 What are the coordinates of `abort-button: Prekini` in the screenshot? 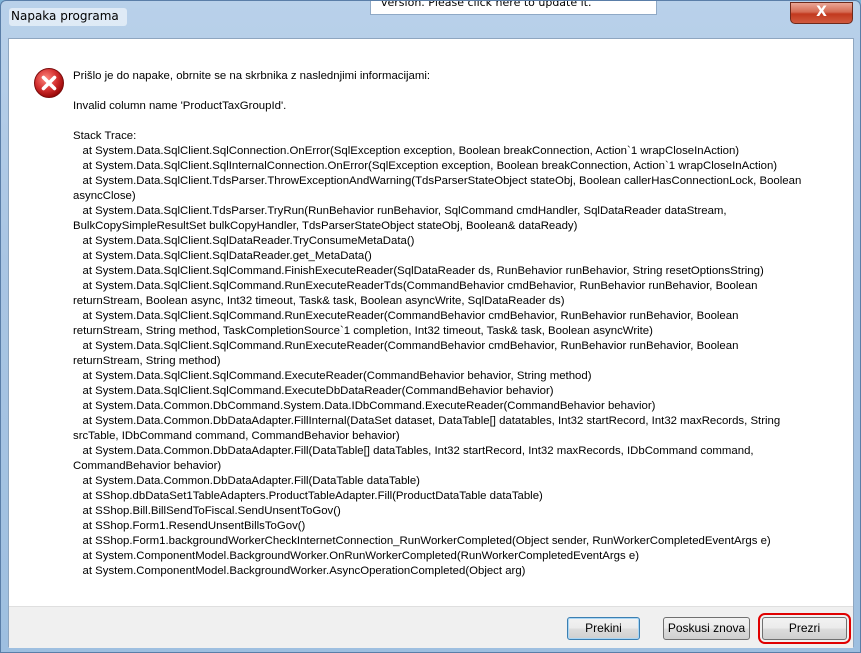 It's located at (603, 628).